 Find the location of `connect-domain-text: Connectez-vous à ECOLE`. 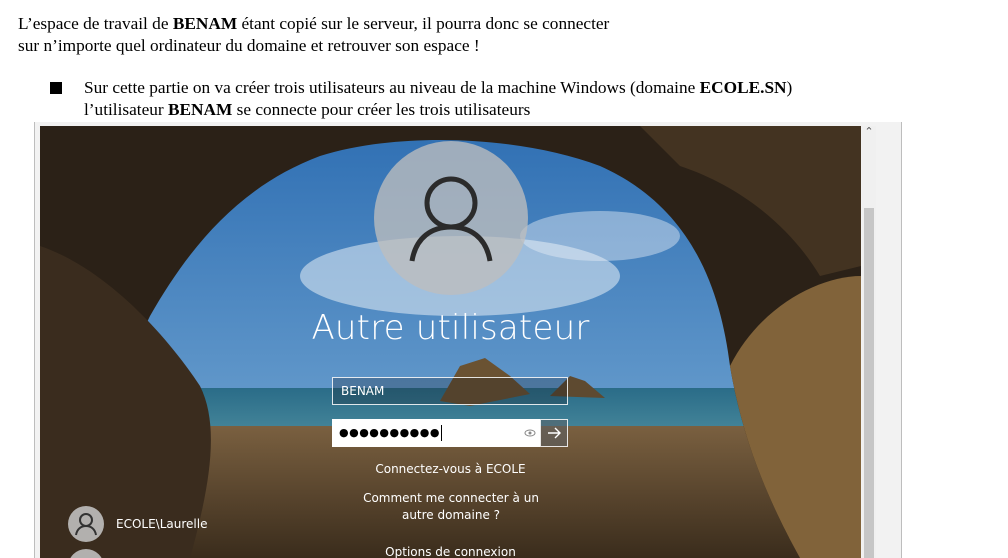

connect-domain-text: Connectez-vous à ECOLE is located at coordinates (450, 469).